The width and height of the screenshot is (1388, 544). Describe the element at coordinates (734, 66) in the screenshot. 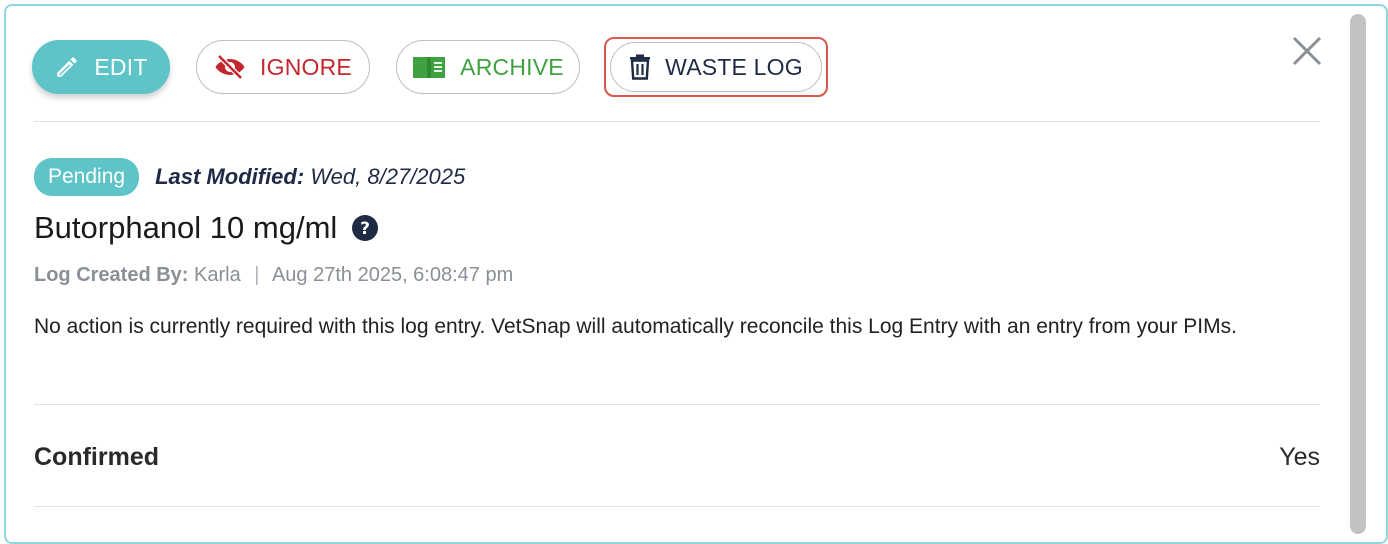

I see `waste-log-button-label: WASTE LOG` at that location.